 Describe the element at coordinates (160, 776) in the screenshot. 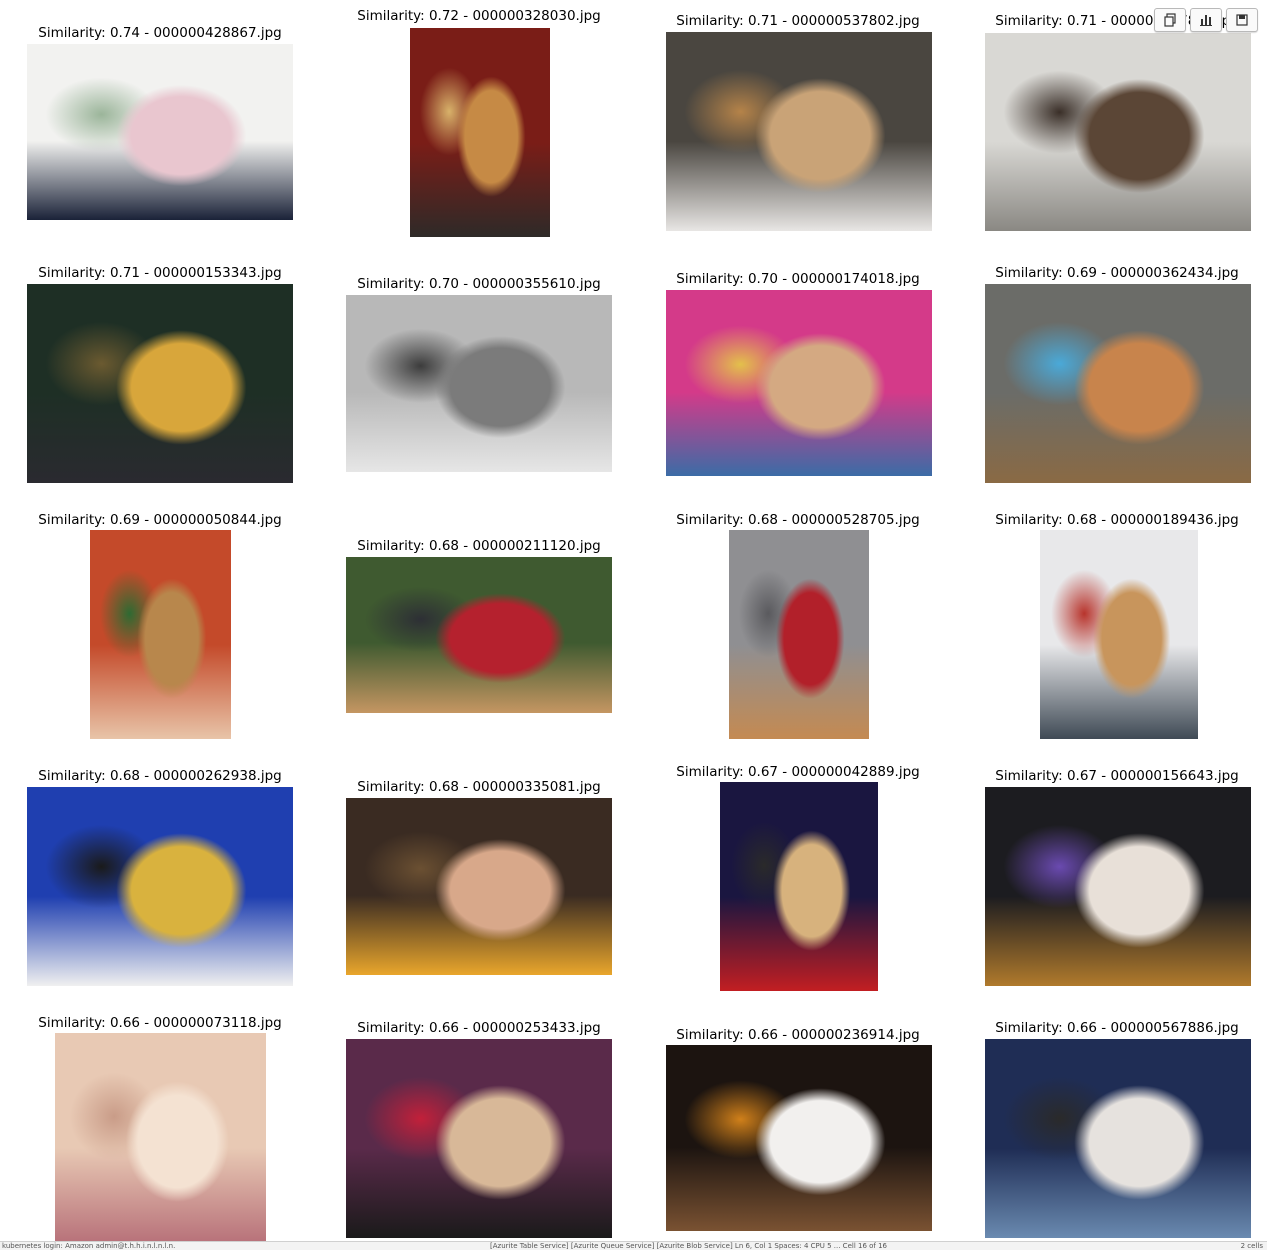

I see `result-caption: Similarity: 0.68 - 000000262938.jpg` at that location.